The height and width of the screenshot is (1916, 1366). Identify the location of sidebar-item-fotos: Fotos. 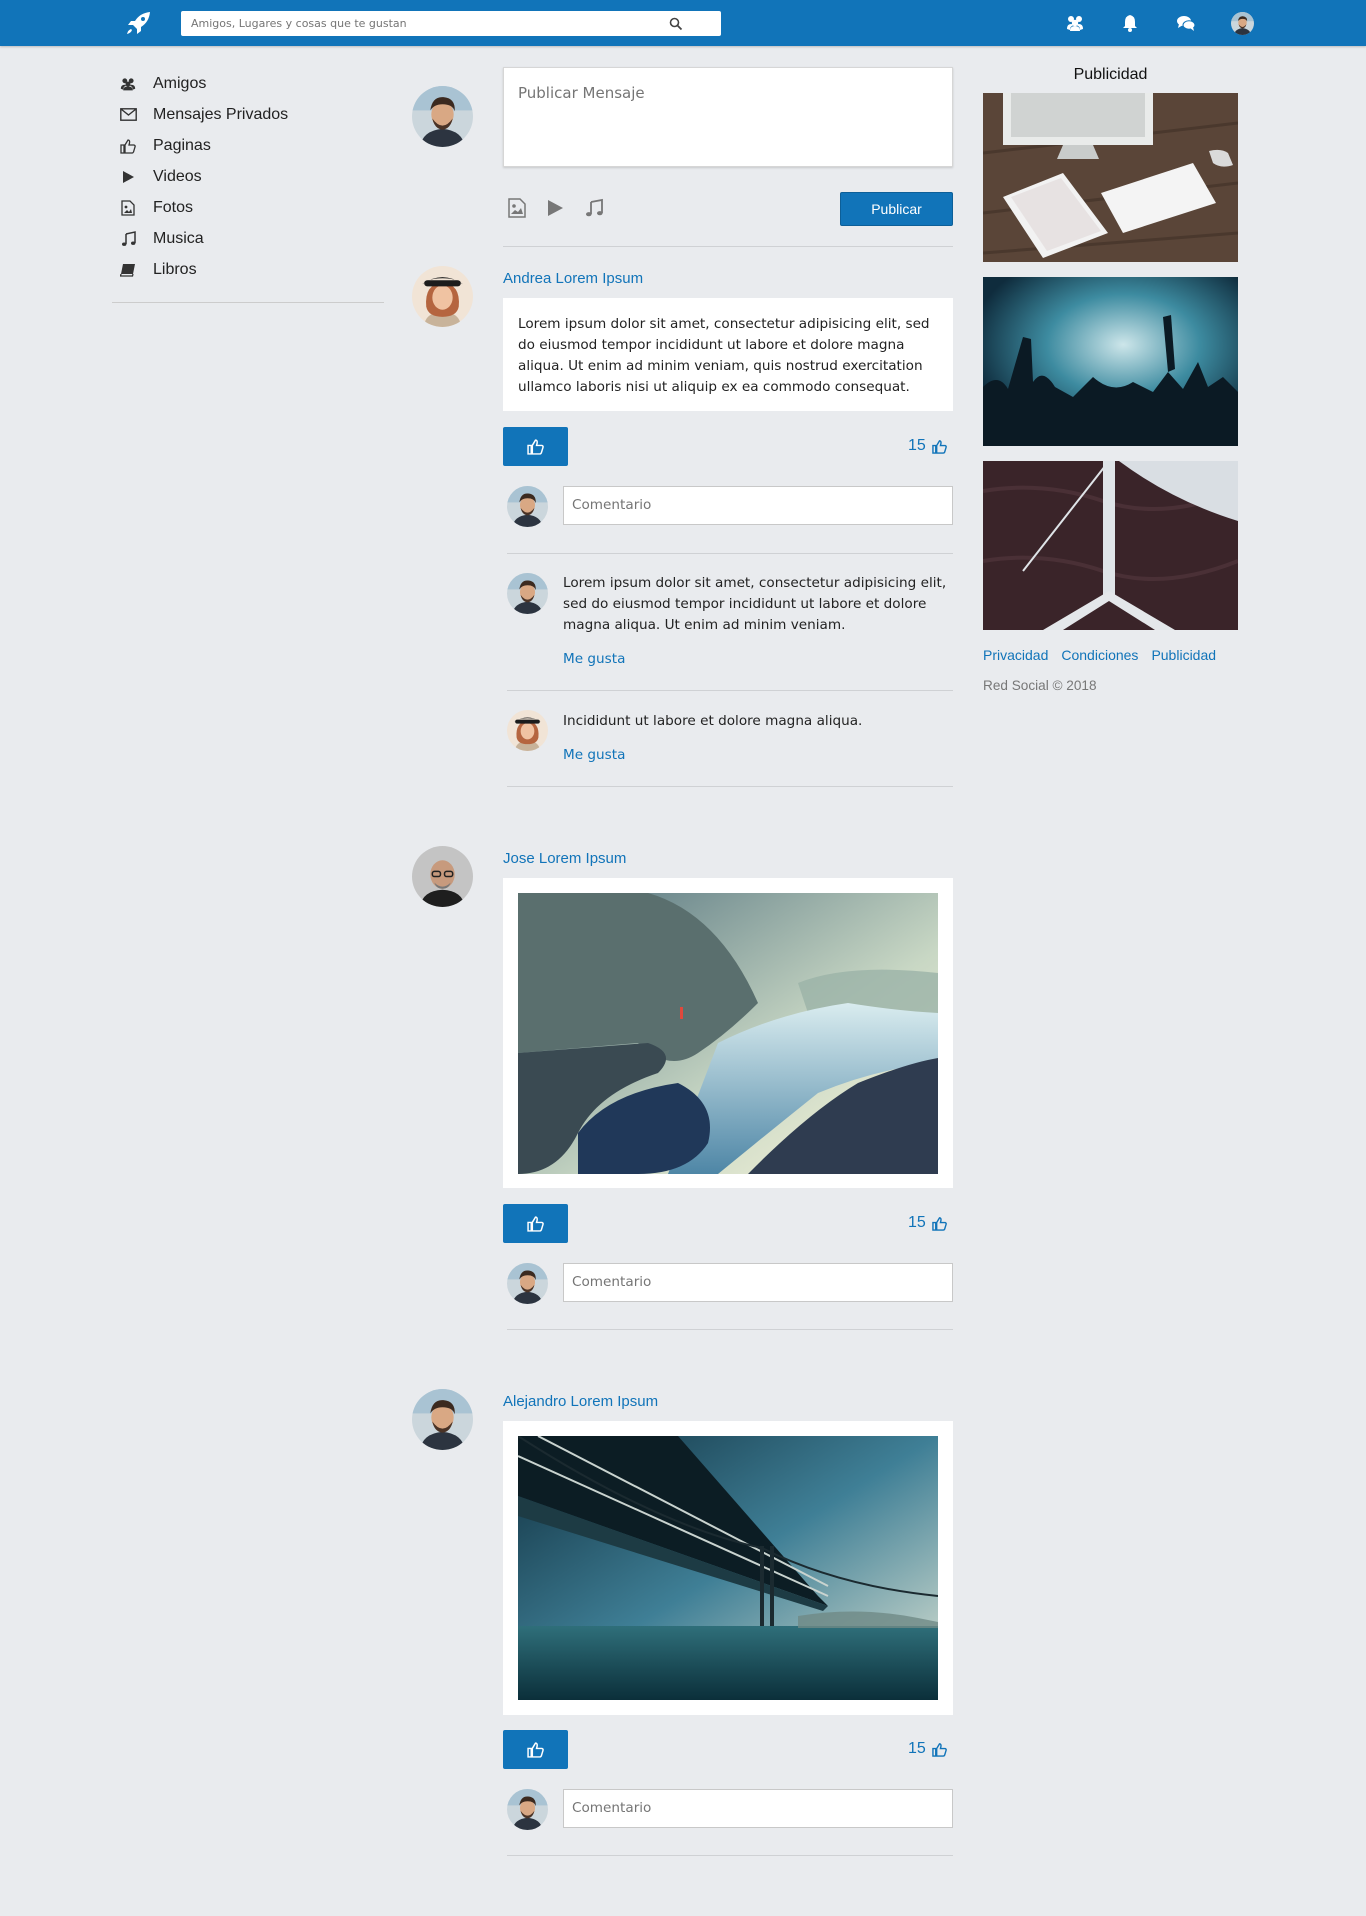
(248, 207).